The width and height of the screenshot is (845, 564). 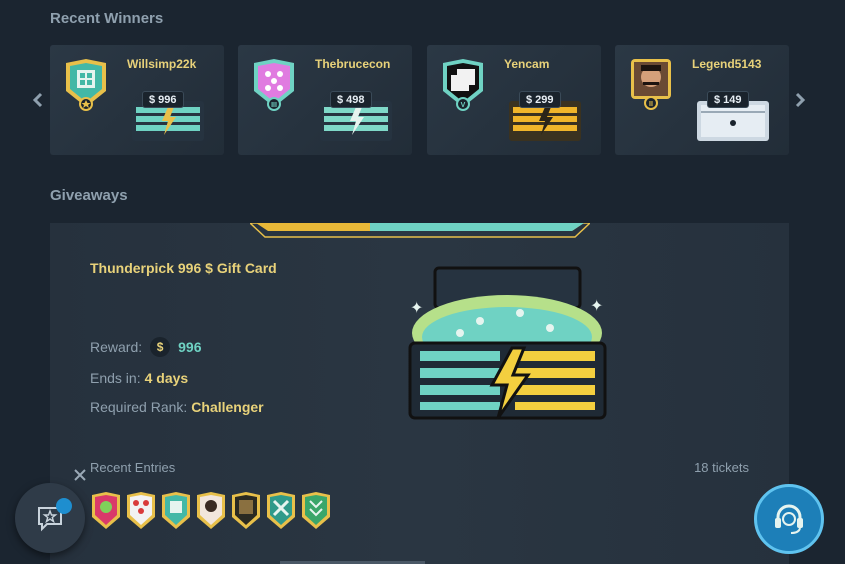 What do you see at coordinates (728, 99) in the screenshot?
I see `prize-amount: $ 149` at bounding box center [728, 99].